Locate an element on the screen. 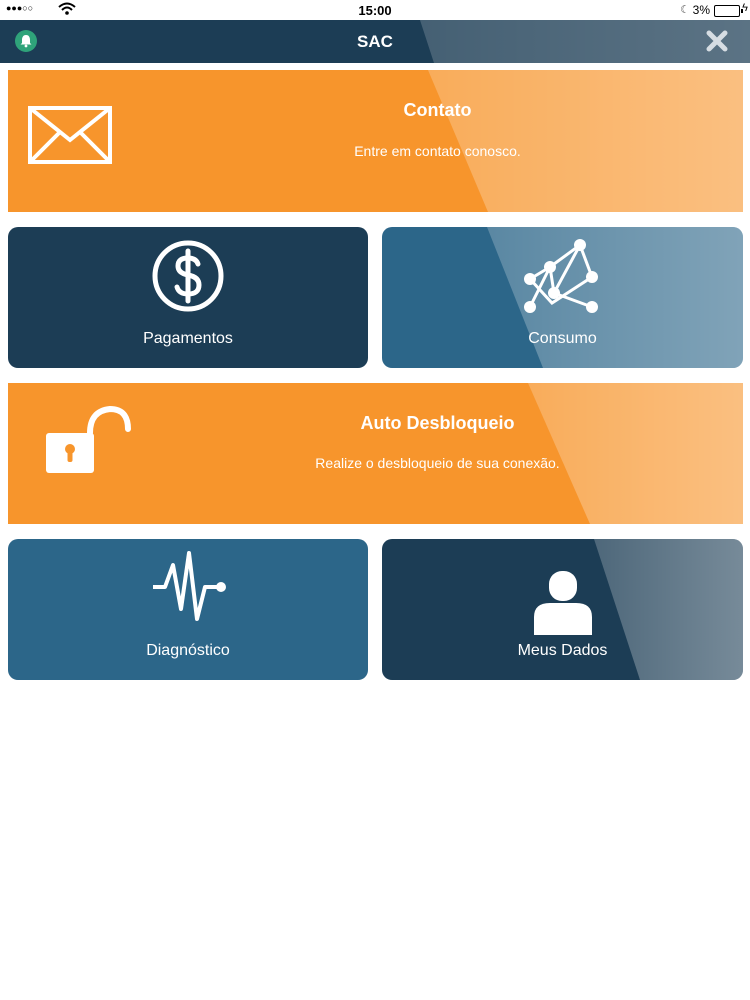  dollar-icon is located at coordinates (188, 276).